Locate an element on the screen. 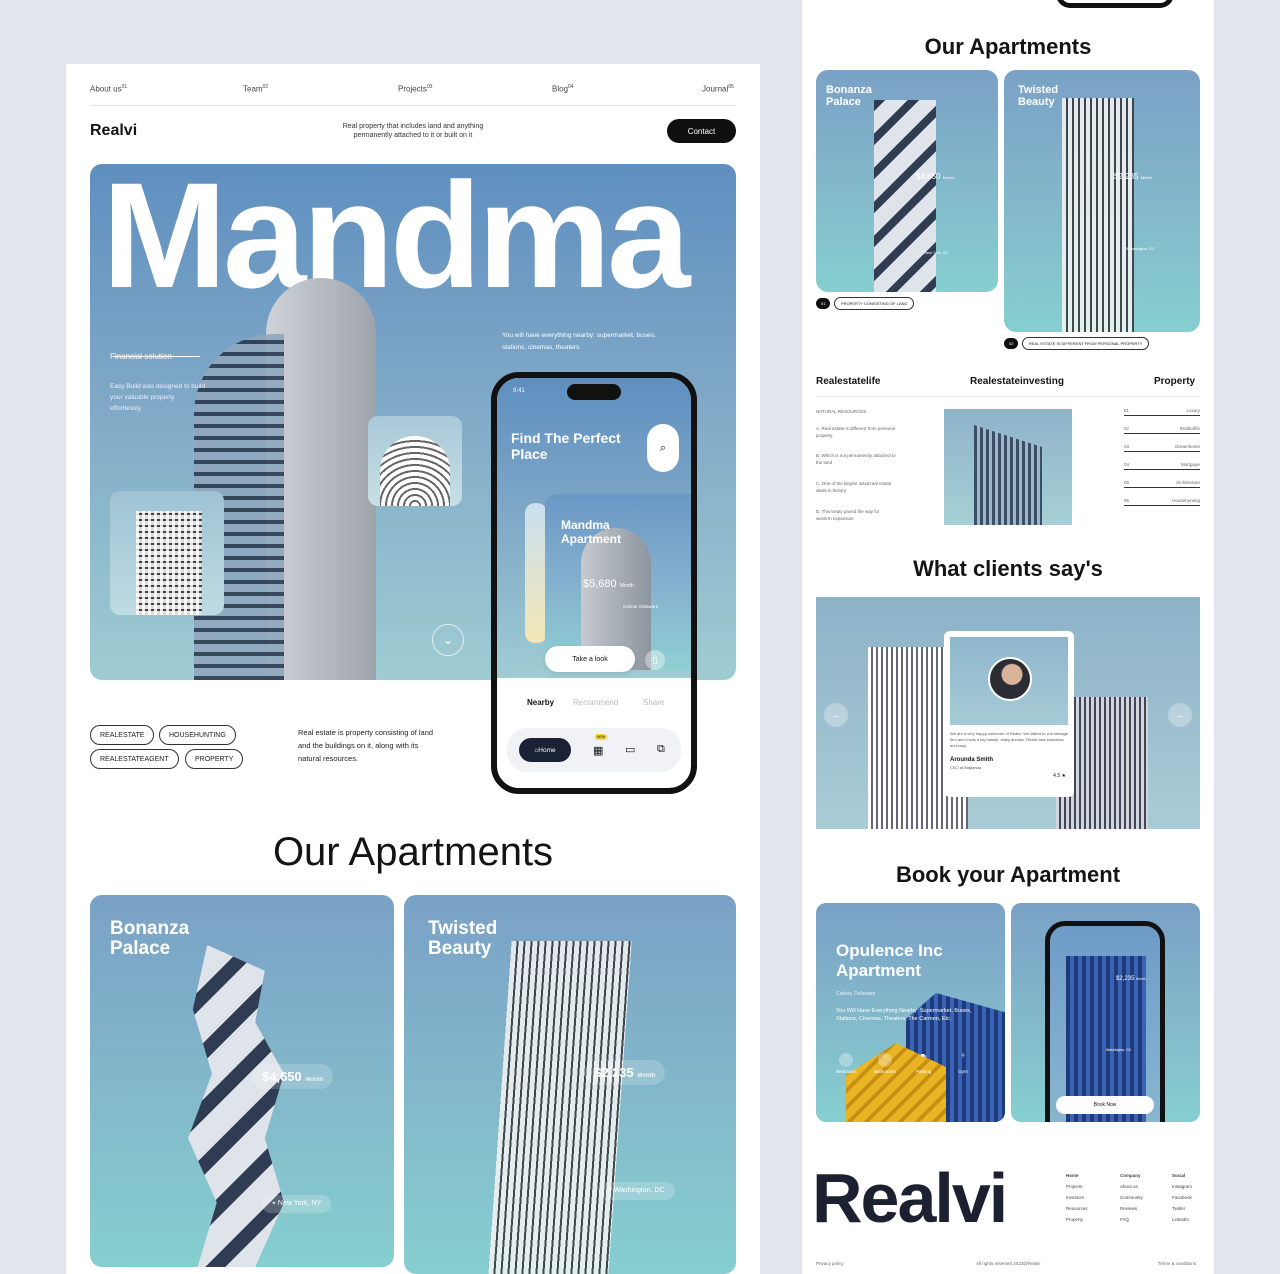 Image resolution: width=1280 pixels, height=1274 pixels. footer-link: Reviews is located at coordinates (1131, 1208).